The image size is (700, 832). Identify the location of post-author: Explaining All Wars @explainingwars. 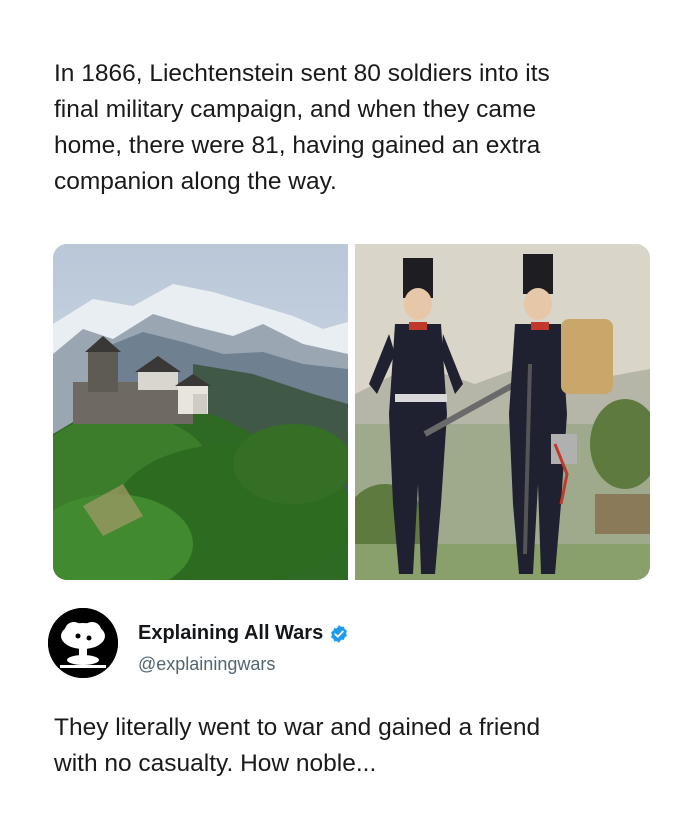
(348, 644).